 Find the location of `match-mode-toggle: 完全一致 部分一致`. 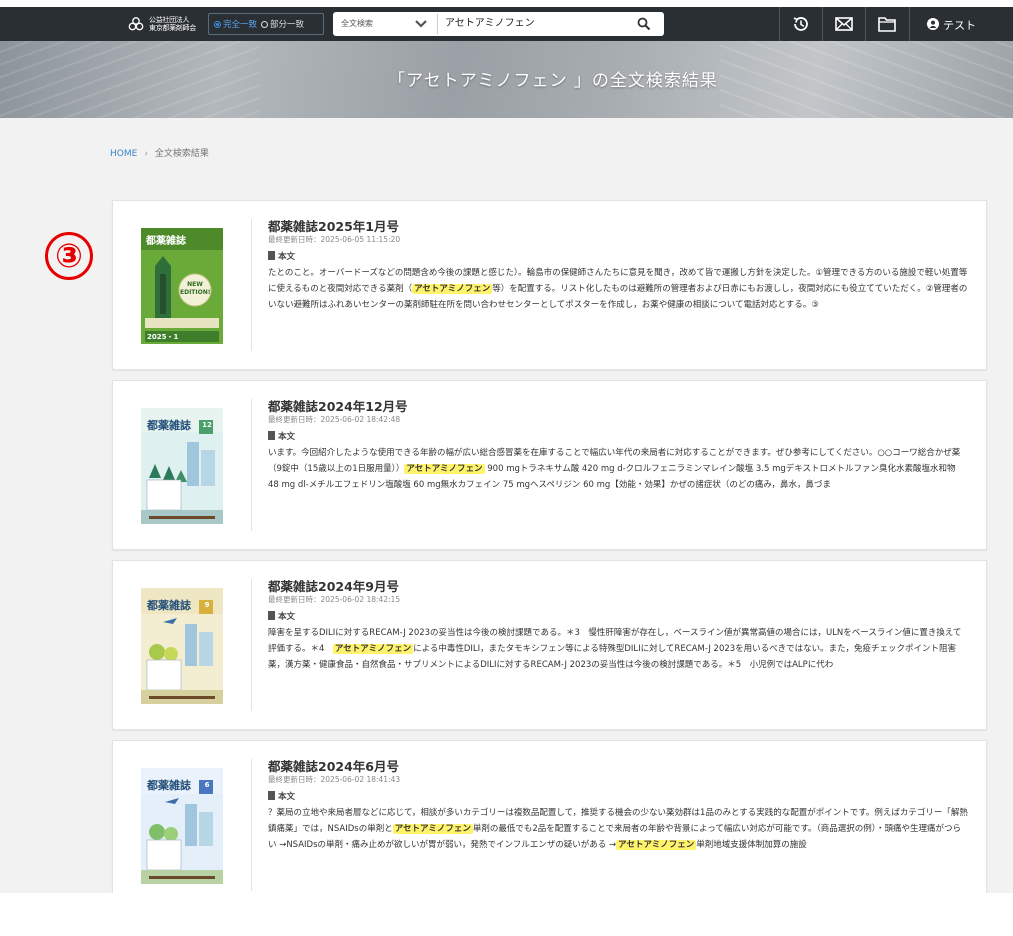

match-mode-toggle: 完全一致 部分一致 is located at coordinates (266, 24).